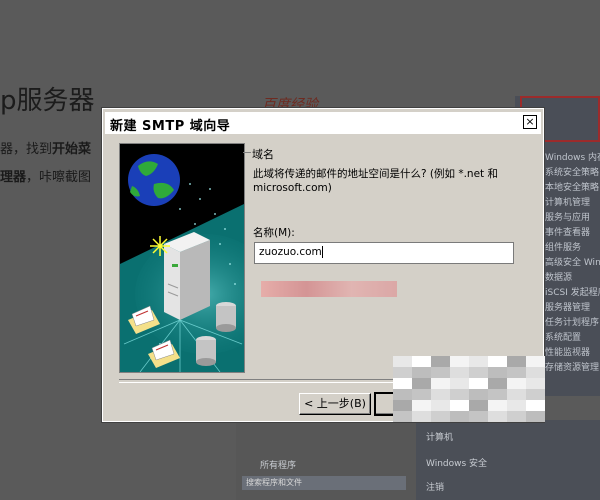 The image size is (600, 500). I want to click on back-button: < 上一步(B), so click(335, 404).